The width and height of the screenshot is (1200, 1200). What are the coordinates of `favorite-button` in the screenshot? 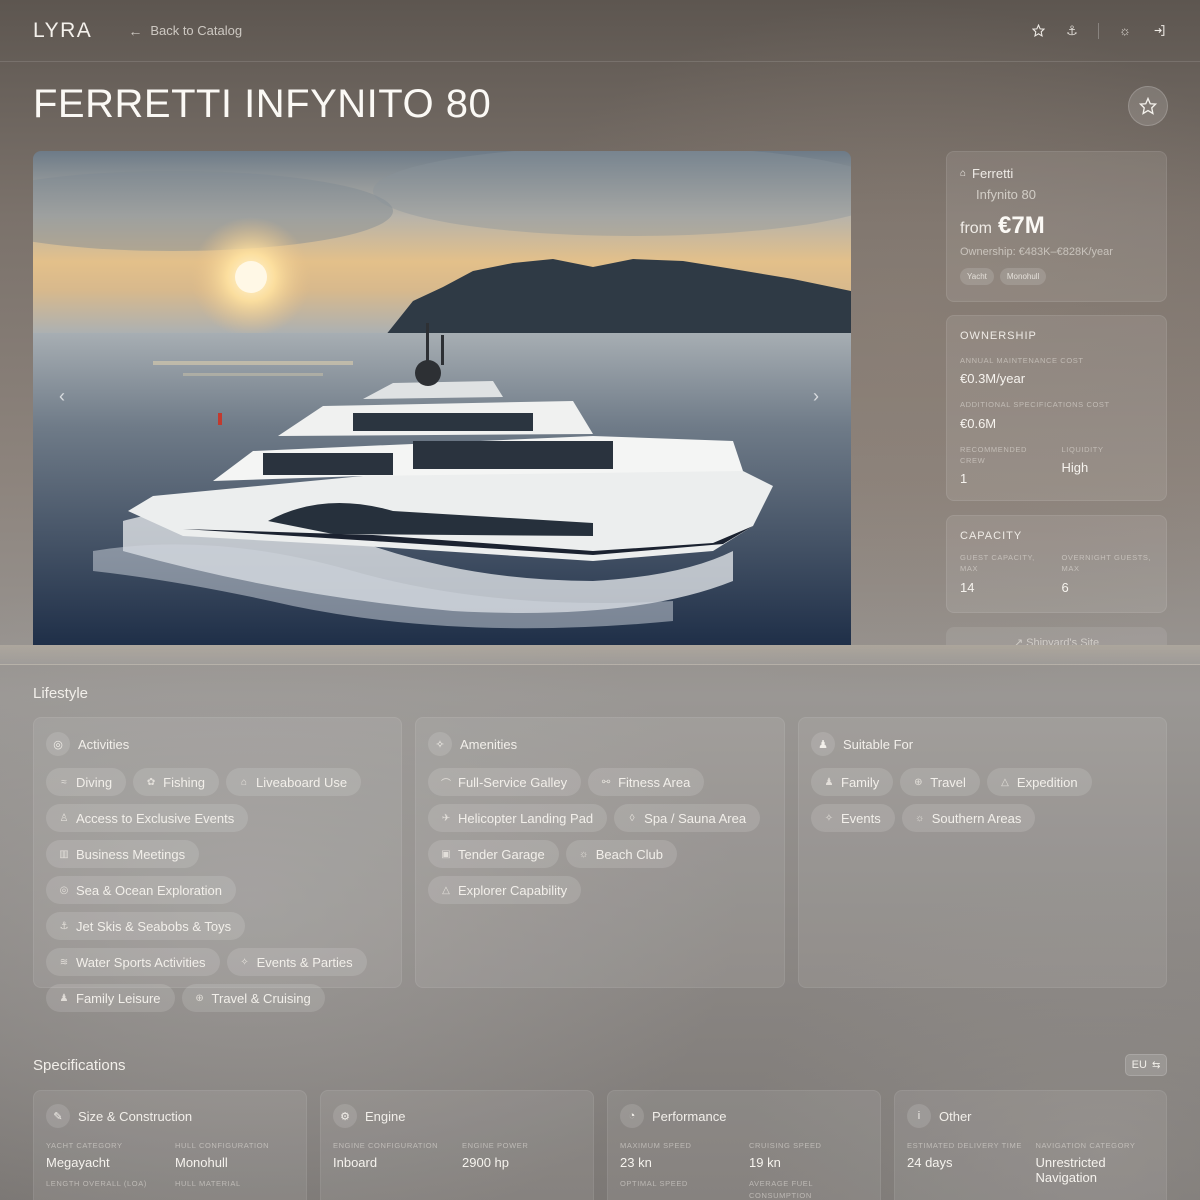 It's located at (1148, 106).